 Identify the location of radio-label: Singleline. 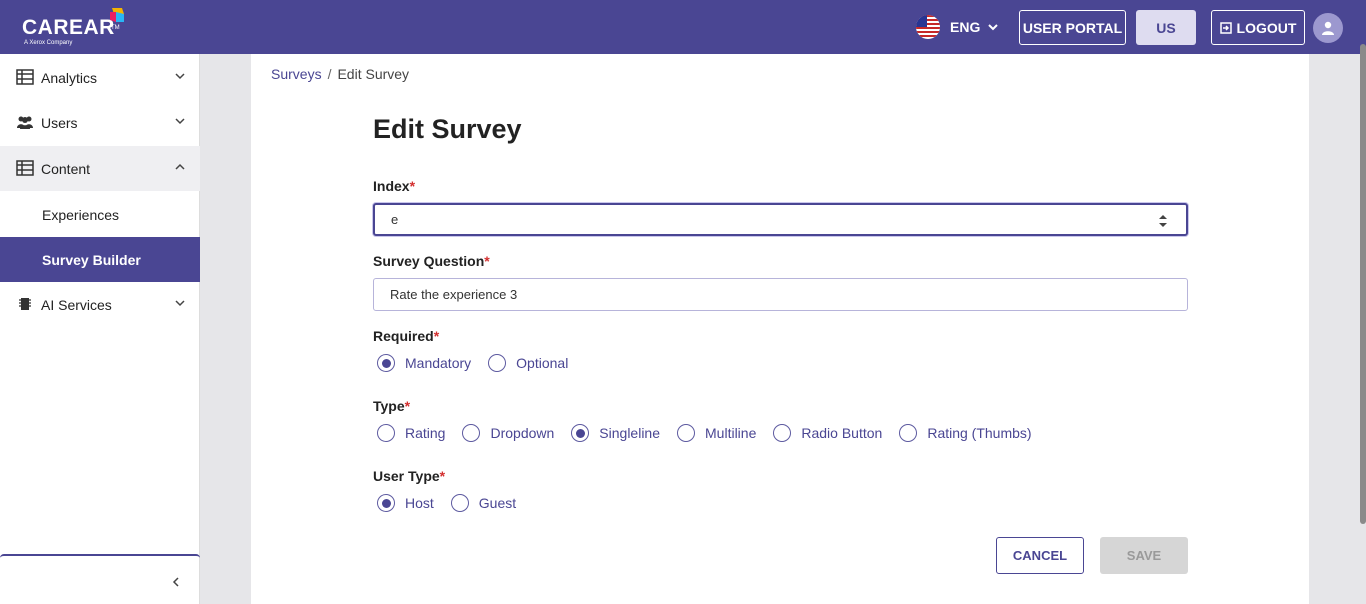
(630, 433).